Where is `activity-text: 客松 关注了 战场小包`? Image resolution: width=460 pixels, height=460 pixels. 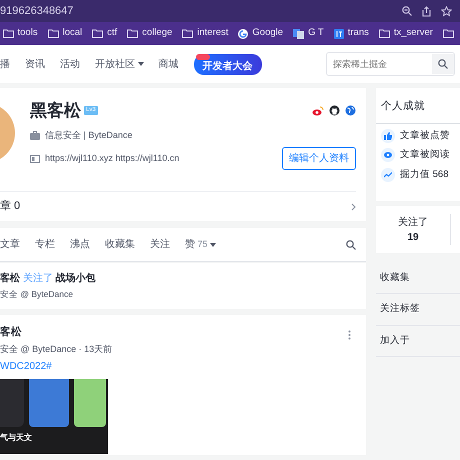 activity-text: 客松 关注了 战场小包 is located at coordinates (48, 278).